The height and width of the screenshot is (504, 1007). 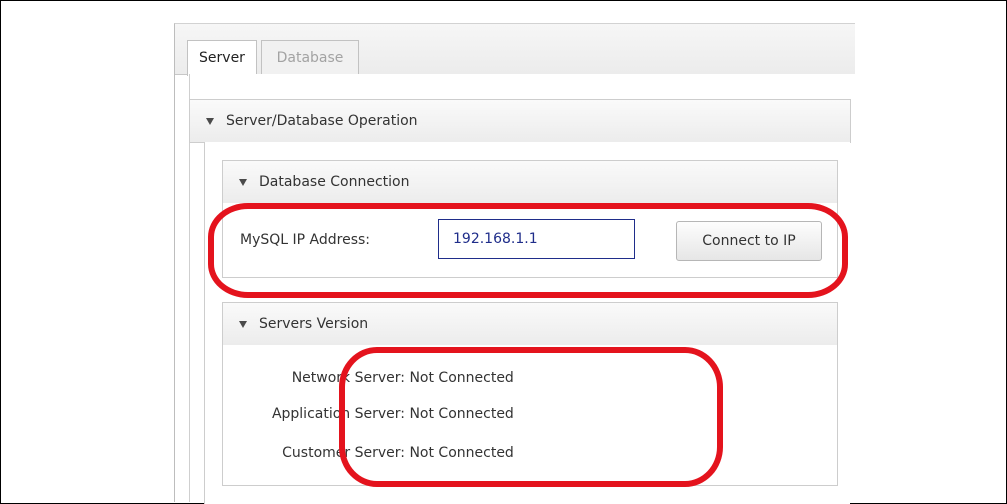 I want to click on connect-button: Connect to IP, so click(x=749, y=241).